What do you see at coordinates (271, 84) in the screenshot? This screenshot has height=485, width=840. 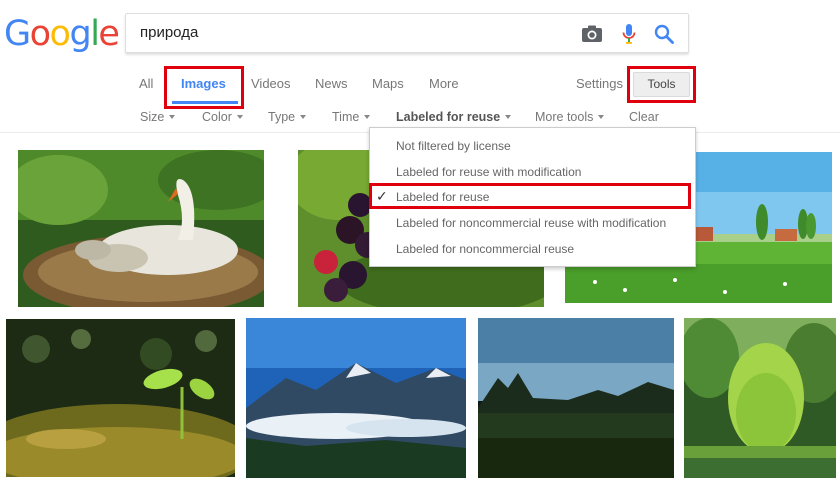 I see `tab-videos: Videos` at bounding box center [271, 84].